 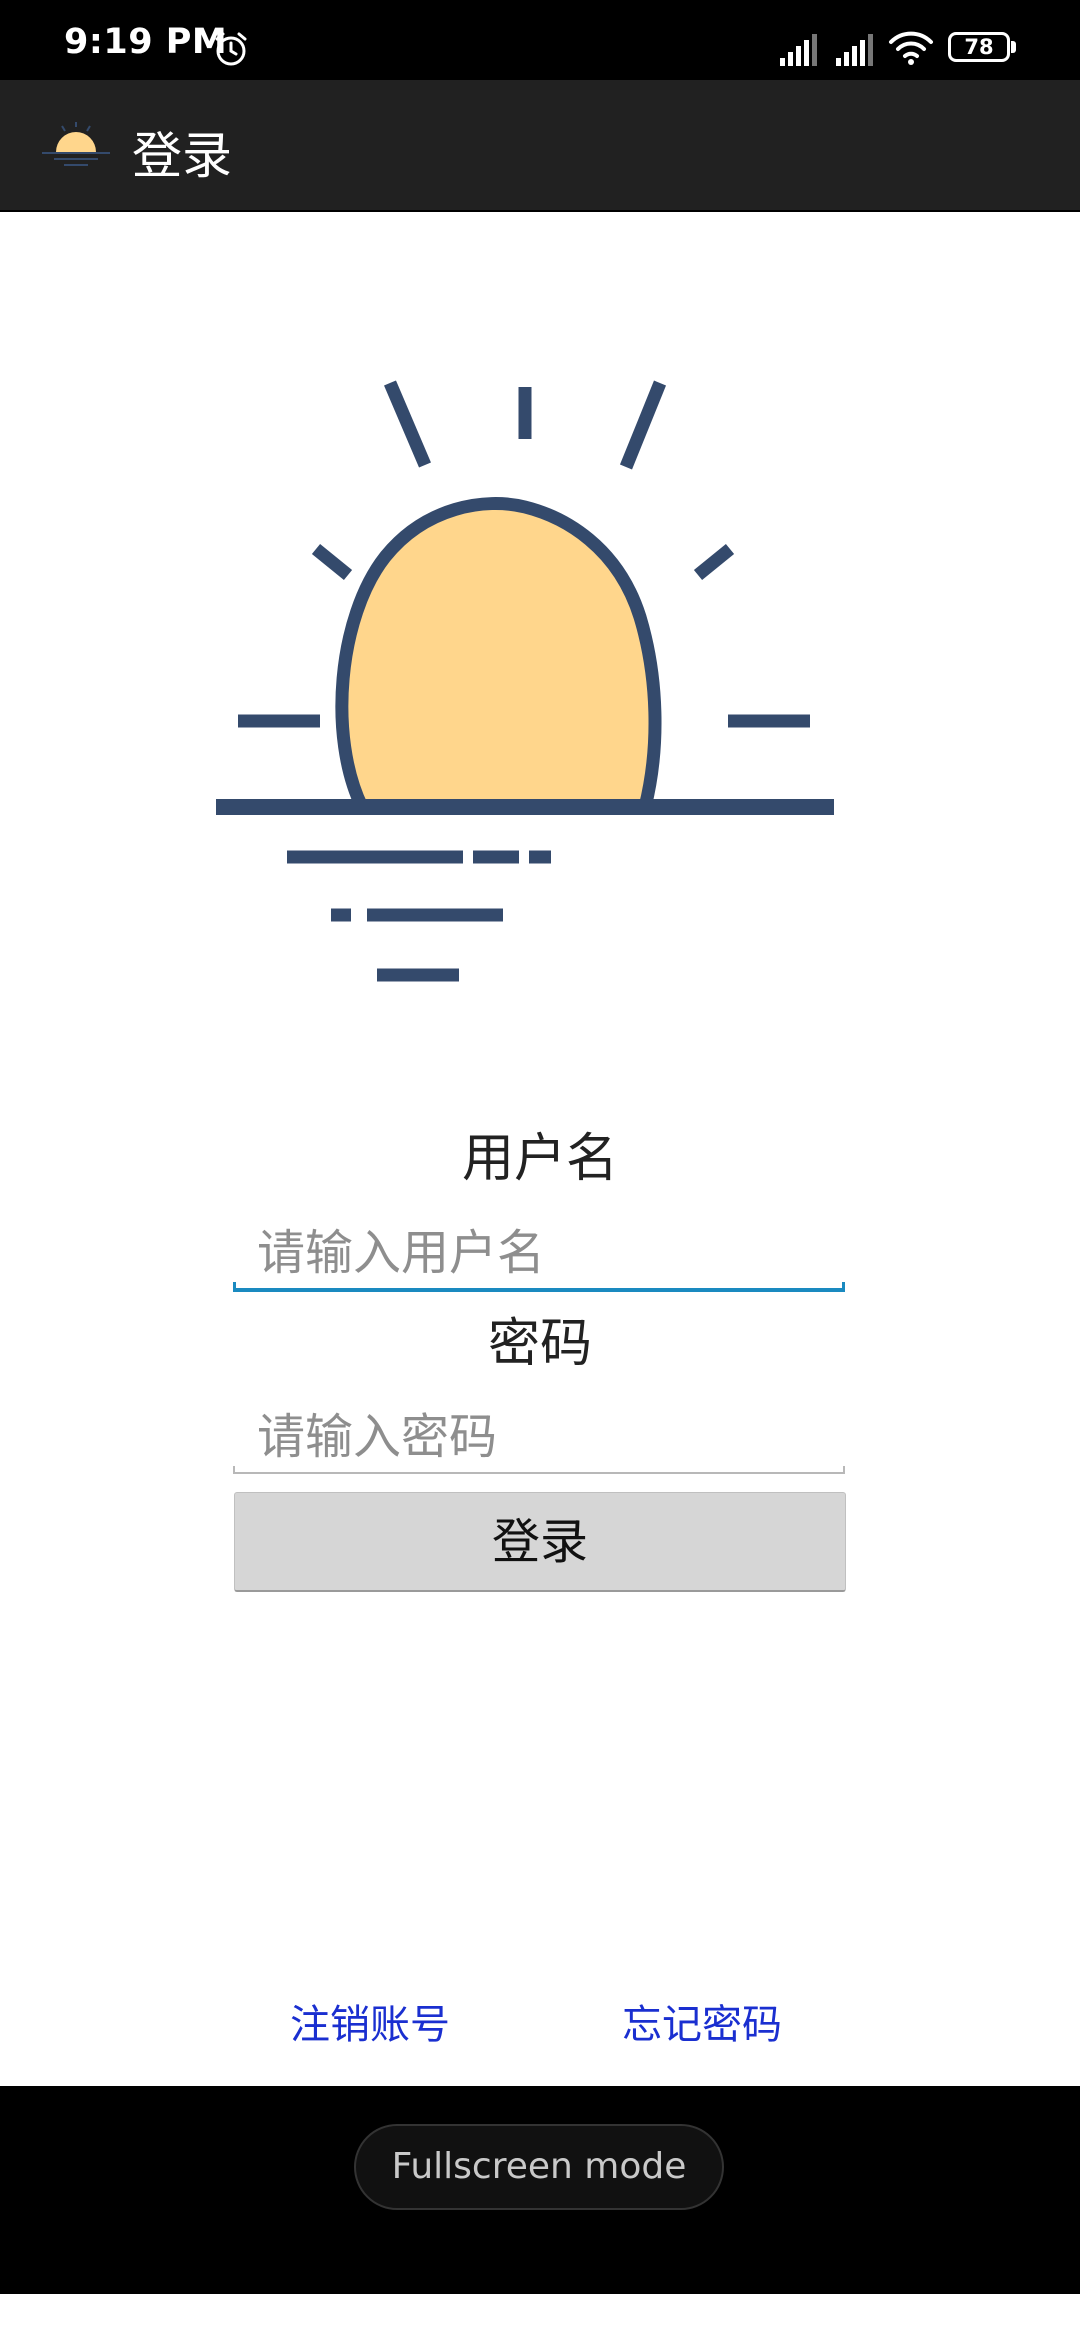 I want to click on app-bar-title: 登录, so click(x=182, y=156).